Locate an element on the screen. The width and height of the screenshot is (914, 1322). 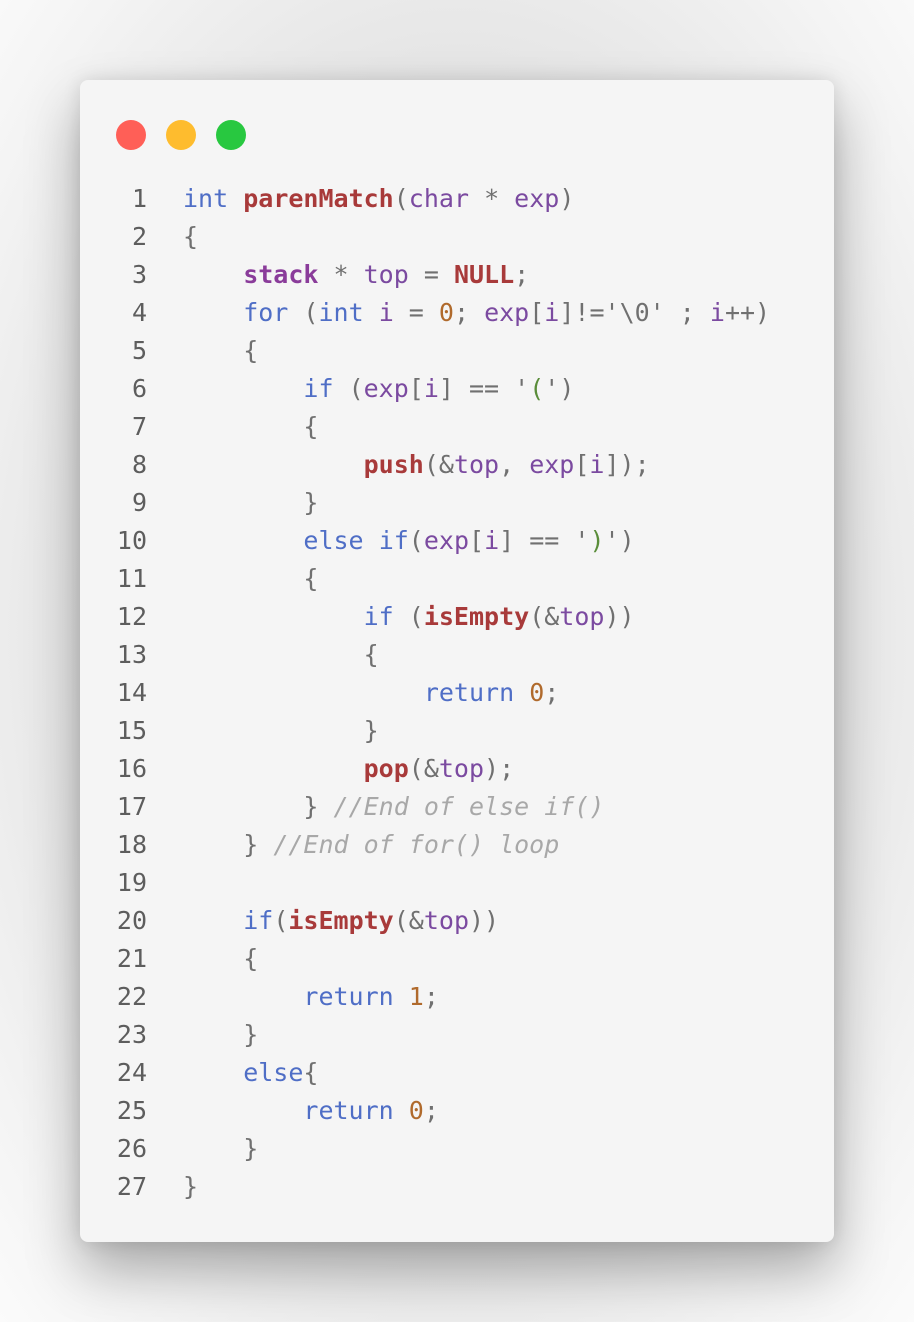
line-content: int parenMatch(char * exp) is located at coordinates (378, 199).